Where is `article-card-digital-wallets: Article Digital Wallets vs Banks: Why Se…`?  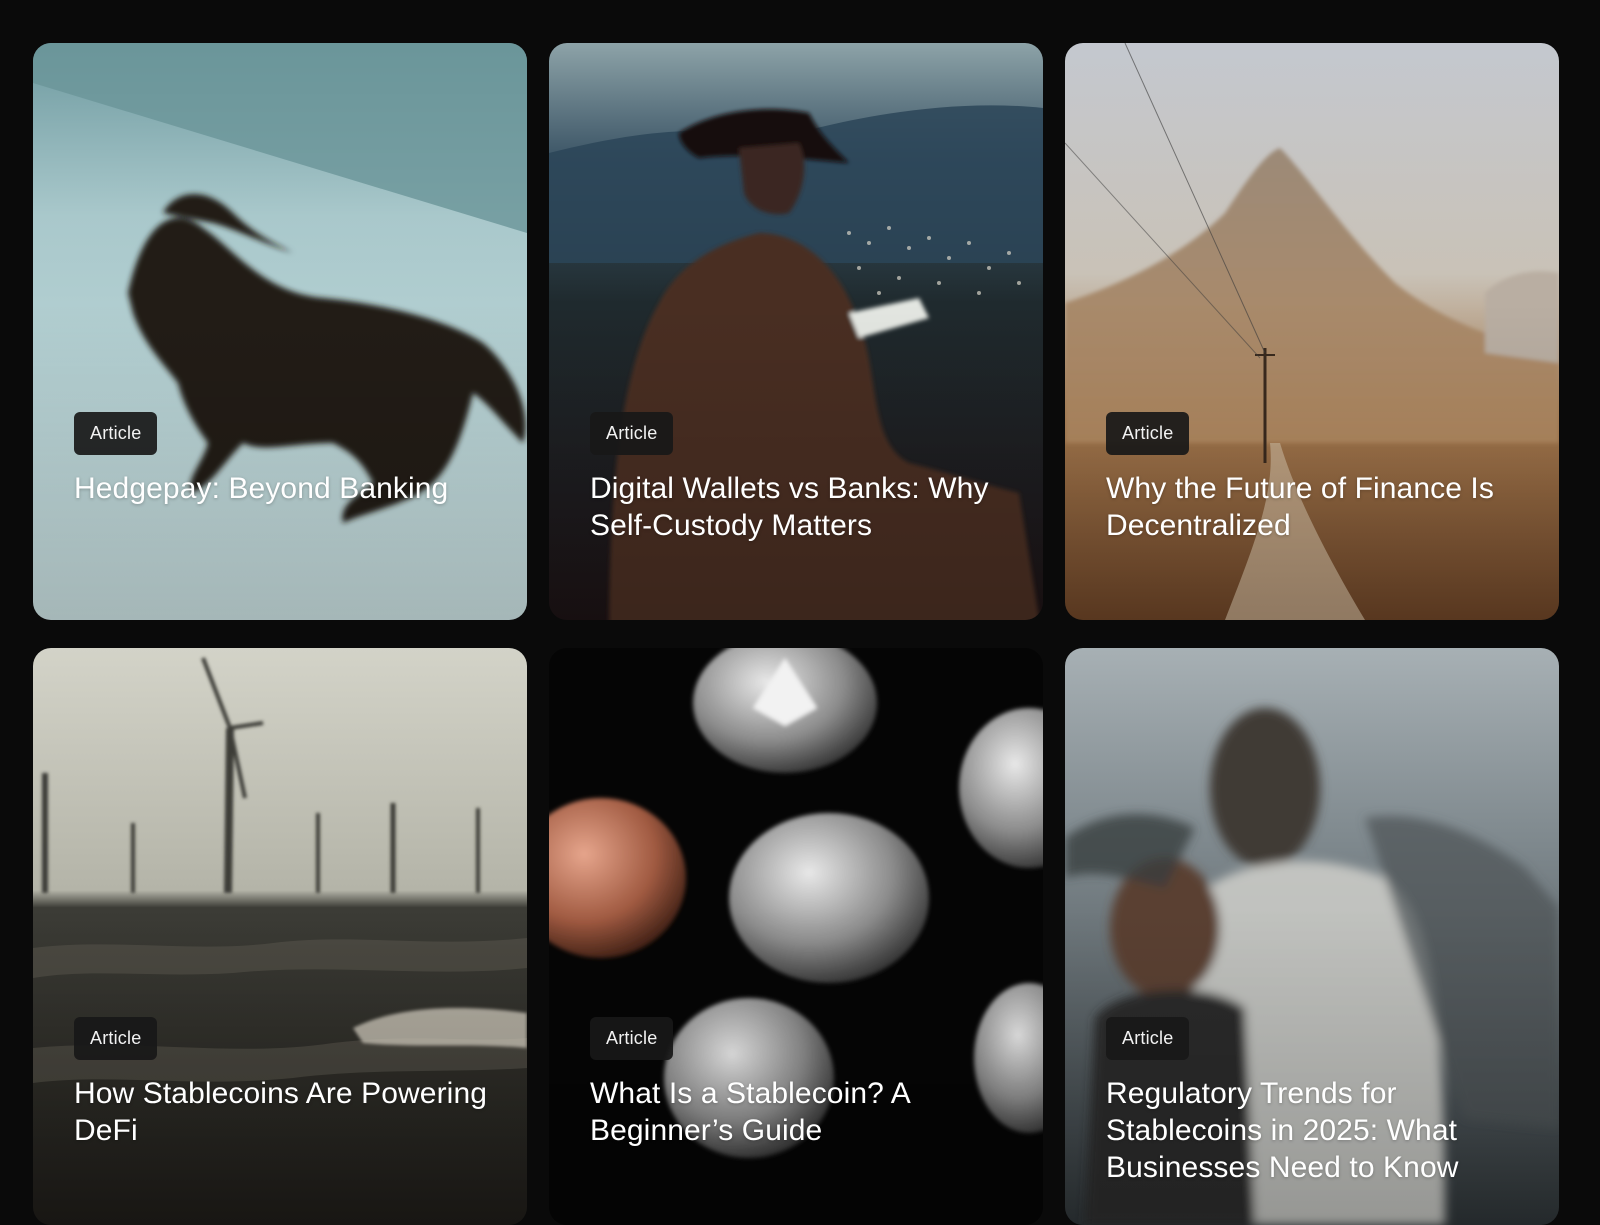 article-card-digital-wallets: Article Digital Wallets vs Banks: Why Se… is located at coordinates (796, 331).